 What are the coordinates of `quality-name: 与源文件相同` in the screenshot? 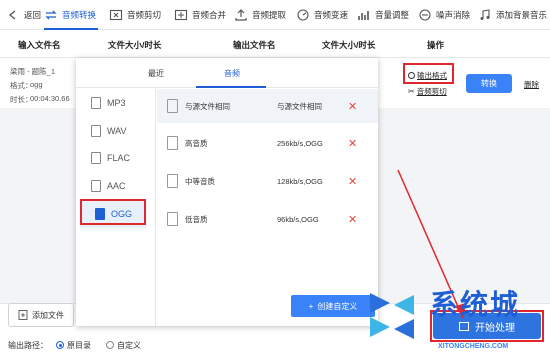 It's located at (207, 106).